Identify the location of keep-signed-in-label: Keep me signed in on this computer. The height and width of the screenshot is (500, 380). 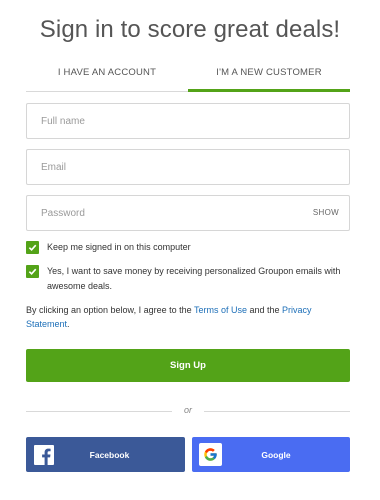
(119, 247).